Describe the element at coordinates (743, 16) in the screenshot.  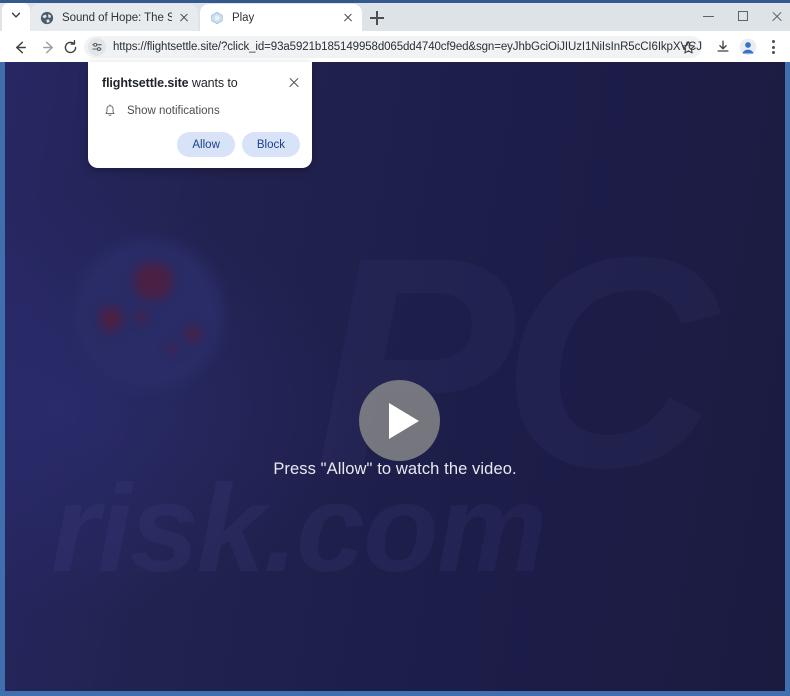
I see `window-maximize-button` at that location.